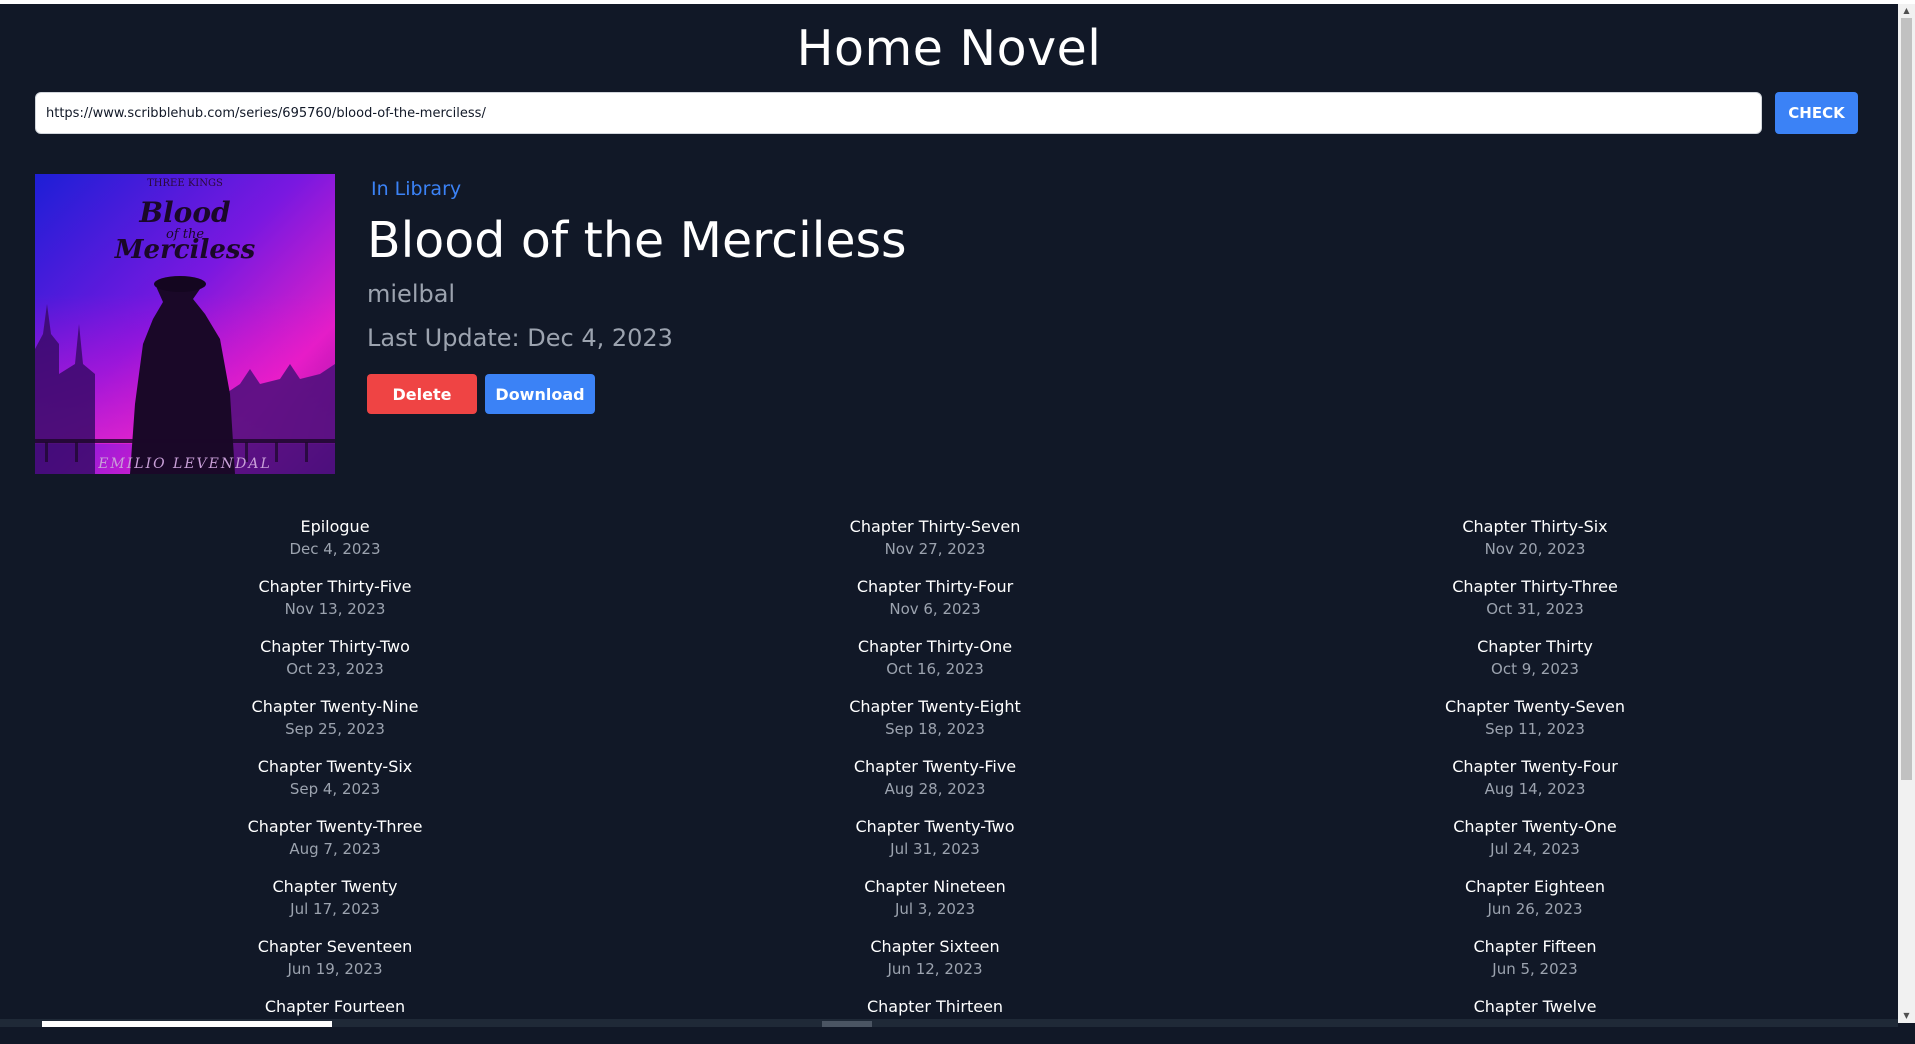  Describe the element at coordinates (935, 886) in the screenshot. I see `chapter-title: Chapter Nineteen` at that location.